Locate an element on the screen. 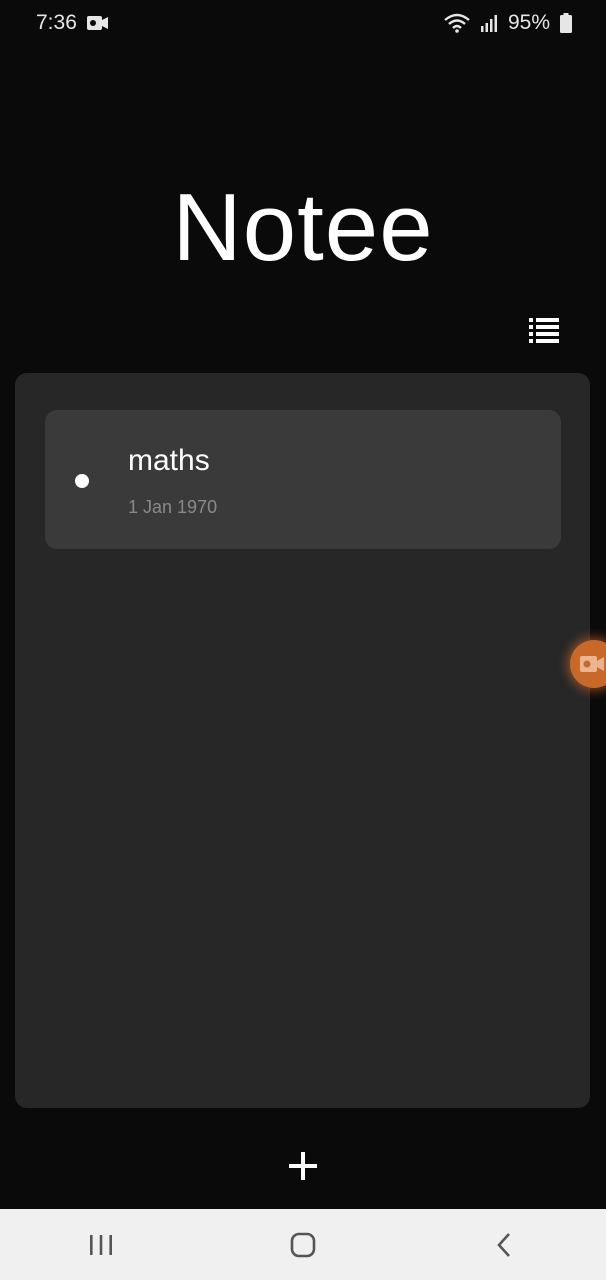 This screenshot has height=1280, width=606. status-time: 7:36 is located at coordinates (56, 22).